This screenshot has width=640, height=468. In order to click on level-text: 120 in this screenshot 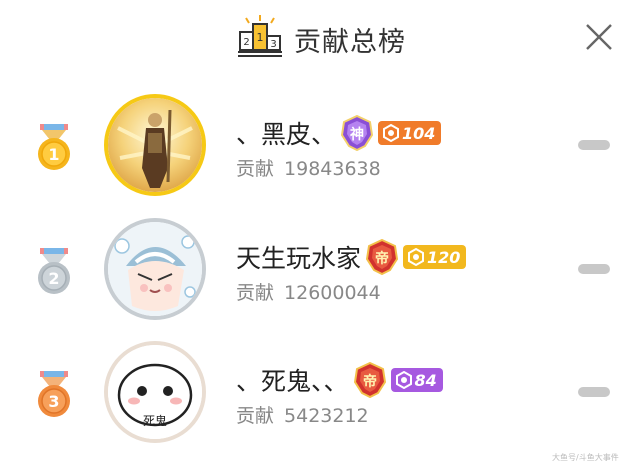, I will do `click(444, 257)`.